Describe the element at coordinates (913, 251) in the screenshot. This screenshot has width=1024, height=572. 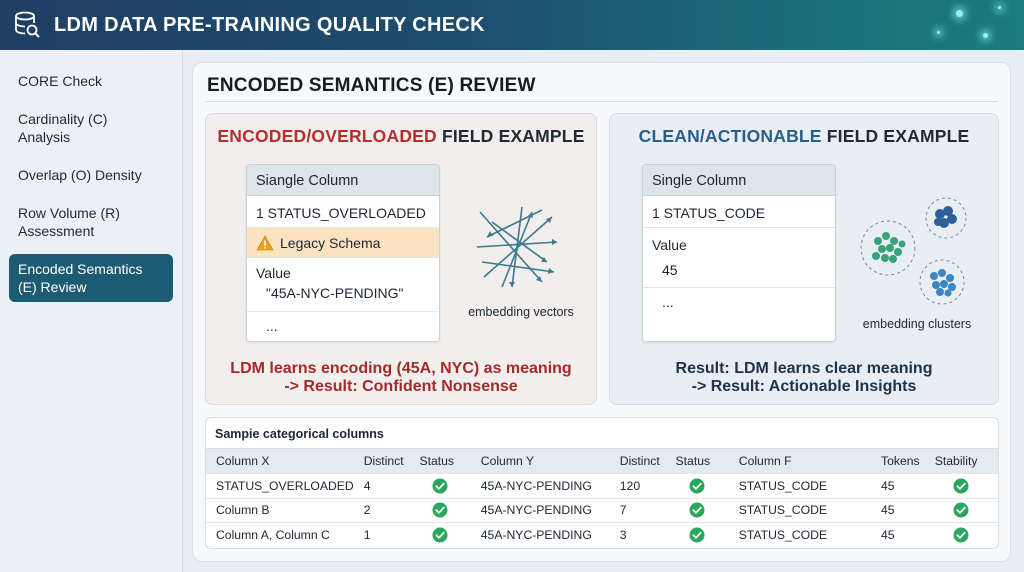
I see `embedding-clusters-illustration` at that location.